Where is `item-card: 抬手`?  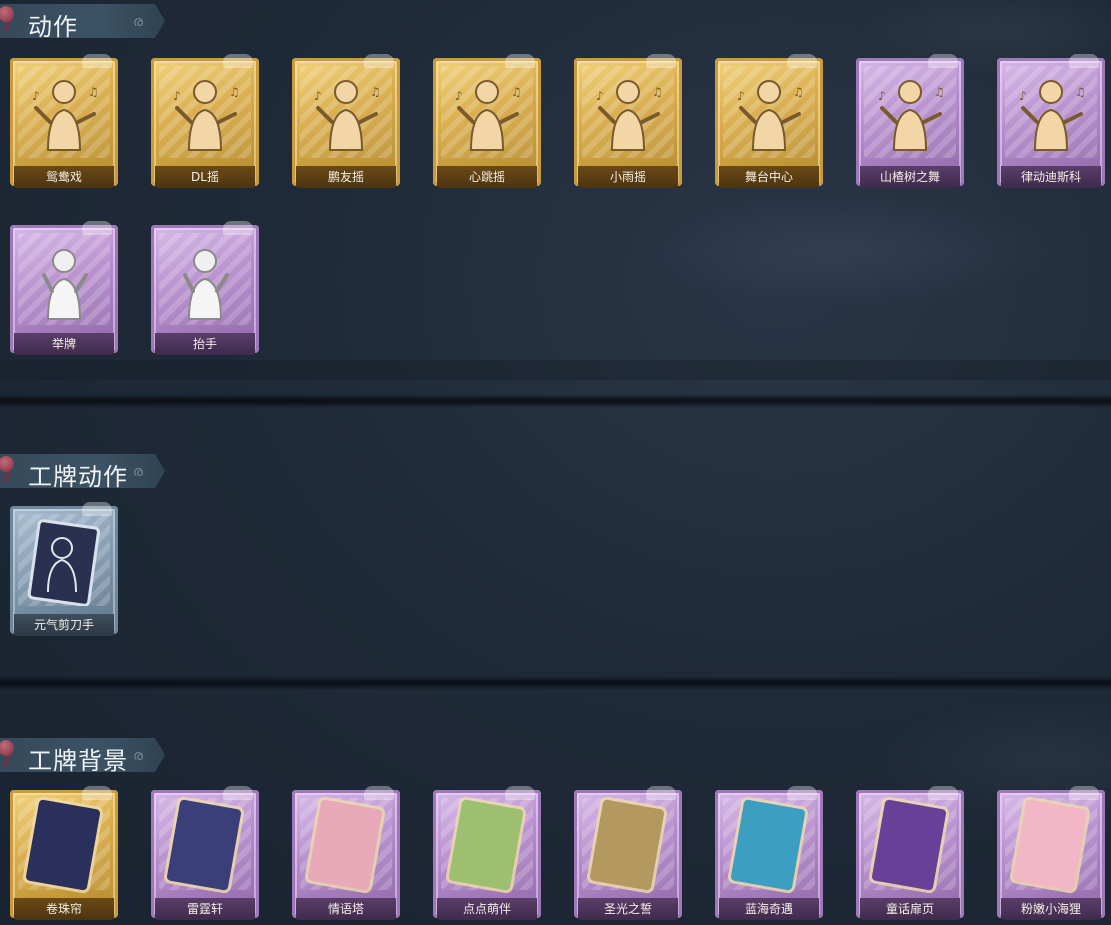
item-card: 抬手 is located at coordinates (205, 288).